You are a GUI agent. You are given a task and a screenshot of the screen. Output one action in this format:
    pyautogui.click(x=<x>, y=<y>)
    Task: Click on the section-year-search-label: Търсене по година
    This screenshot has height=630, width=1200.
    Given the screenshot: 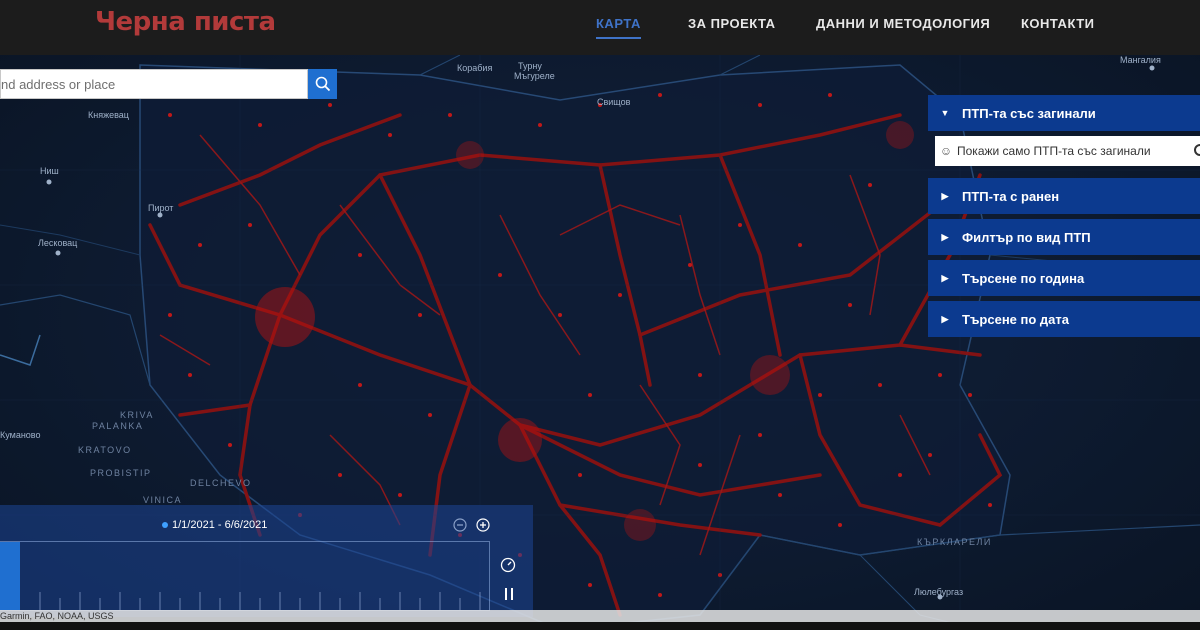 What is the action you would take?
    pyautogui.click(x=1023, y=278)
    